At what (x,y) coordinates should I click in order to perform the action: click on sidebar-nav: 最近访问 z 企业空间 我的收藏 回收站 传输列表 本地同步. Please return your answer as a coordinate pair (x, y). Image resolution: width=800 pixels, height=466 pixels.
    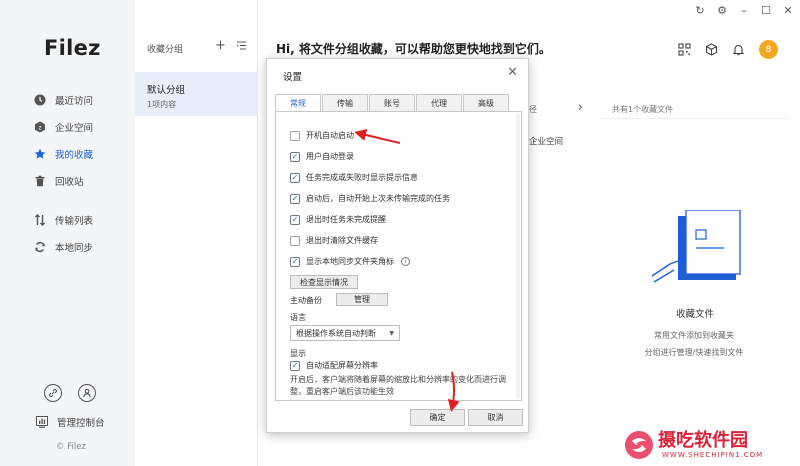
    Looking at the image, I should click on (63, 173).